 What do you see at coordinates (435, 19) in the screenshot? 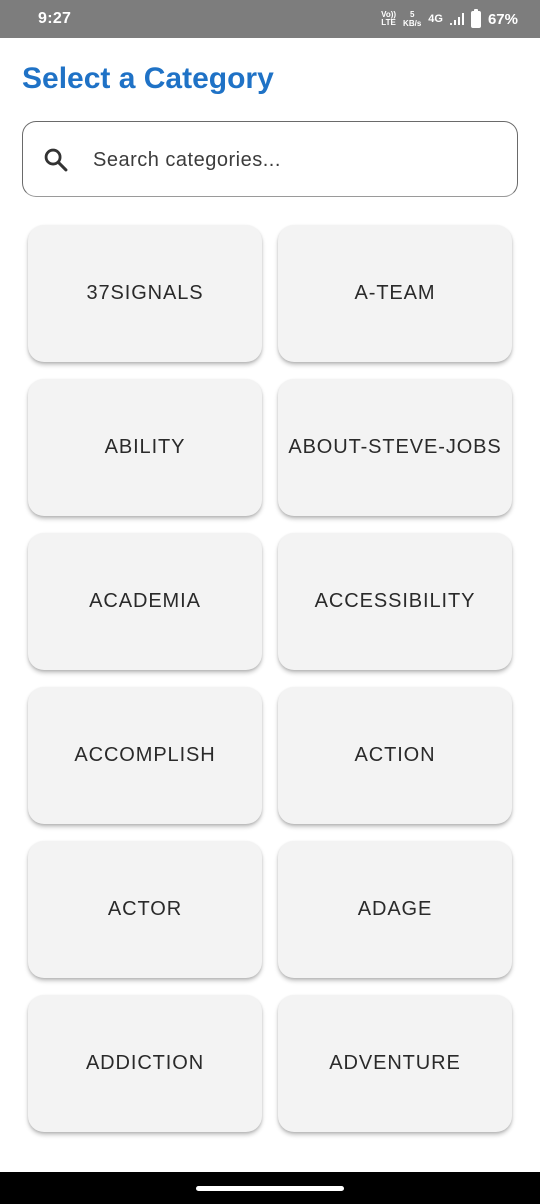
I see `network-type: 4G` at bounding box center [435, 19].